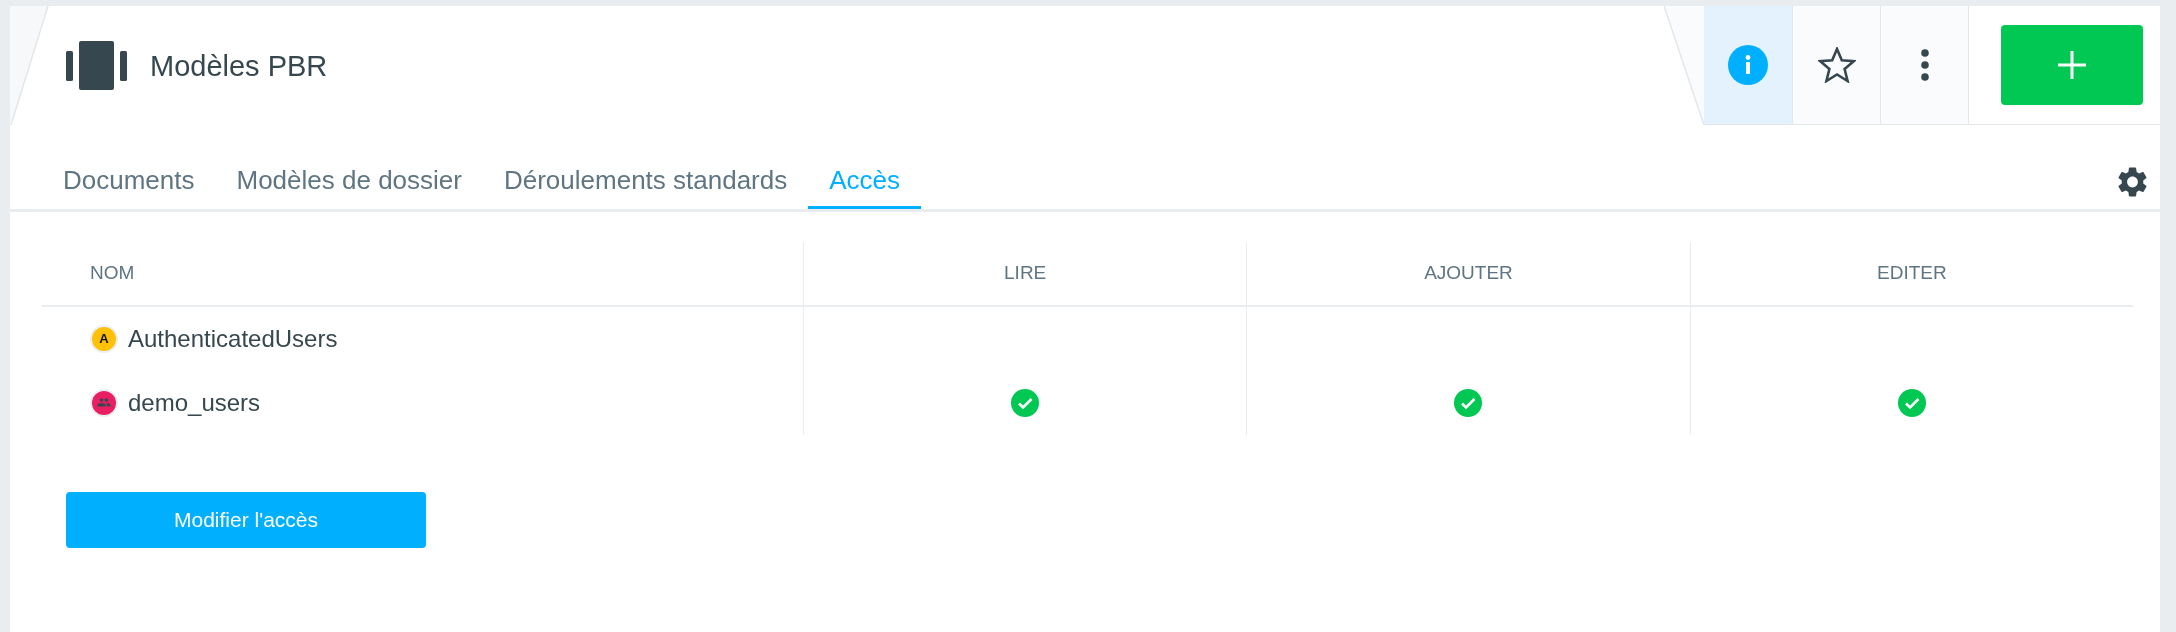  Describe the element at coordinates (2132, 182) in the screenshot. I see `settings-icon` at that location.